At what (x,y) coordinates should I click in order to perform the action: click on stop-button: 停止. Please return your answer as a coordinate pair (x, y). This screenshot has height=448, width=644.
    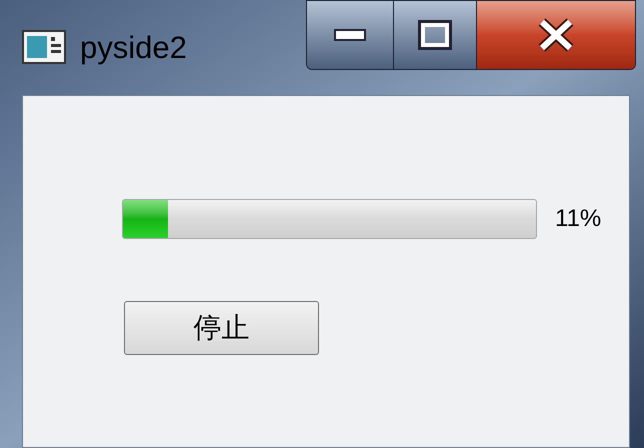
    Looking at the image, I should click on (221, 328).